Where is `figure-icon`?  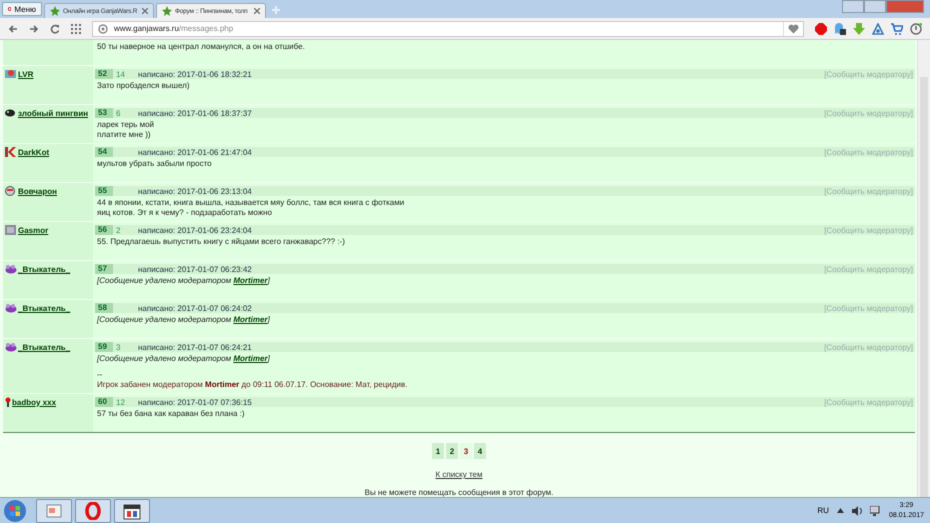
figure-icon is located at coordinates (8, 402).